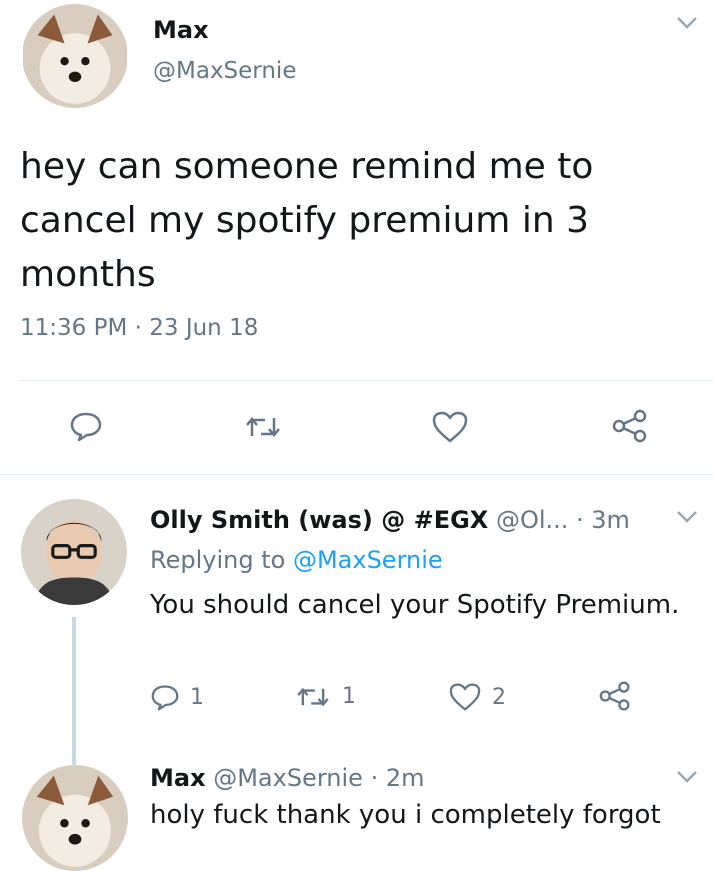  I want to click on reply-1-chevron-down-icon, so click(687, 517).